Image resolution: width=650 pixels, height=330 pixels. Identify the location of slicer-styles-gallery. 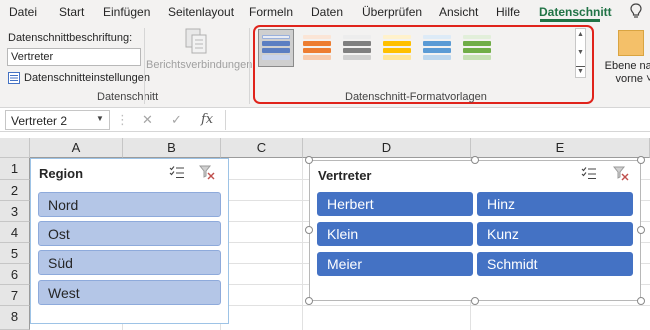
(416, 49).